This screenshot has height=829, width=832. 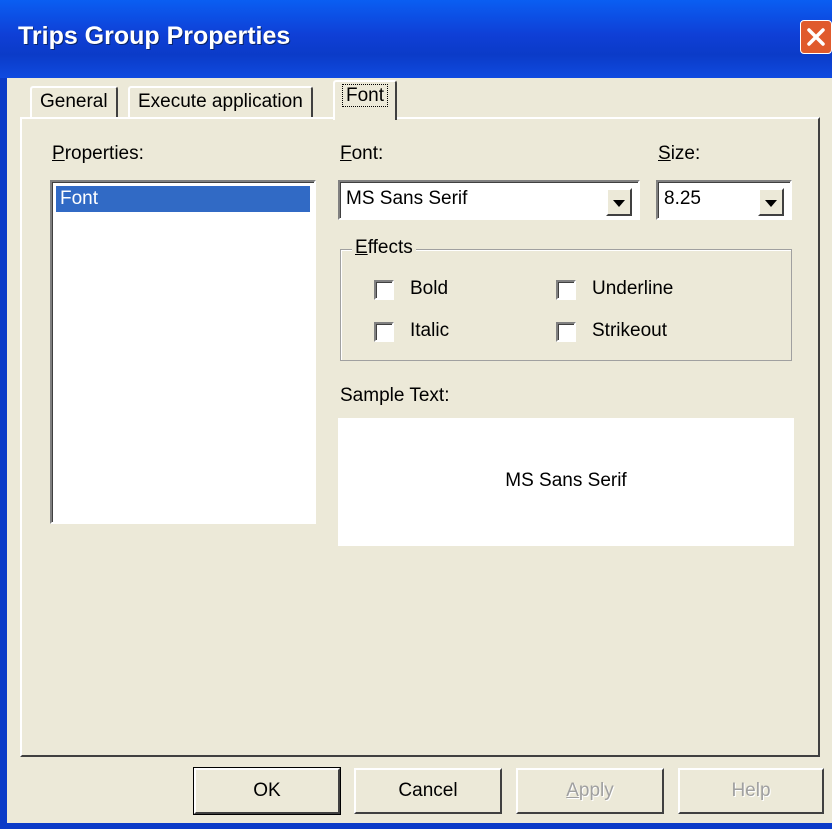 I want to click on close-icon, so click(x=816, y=37).